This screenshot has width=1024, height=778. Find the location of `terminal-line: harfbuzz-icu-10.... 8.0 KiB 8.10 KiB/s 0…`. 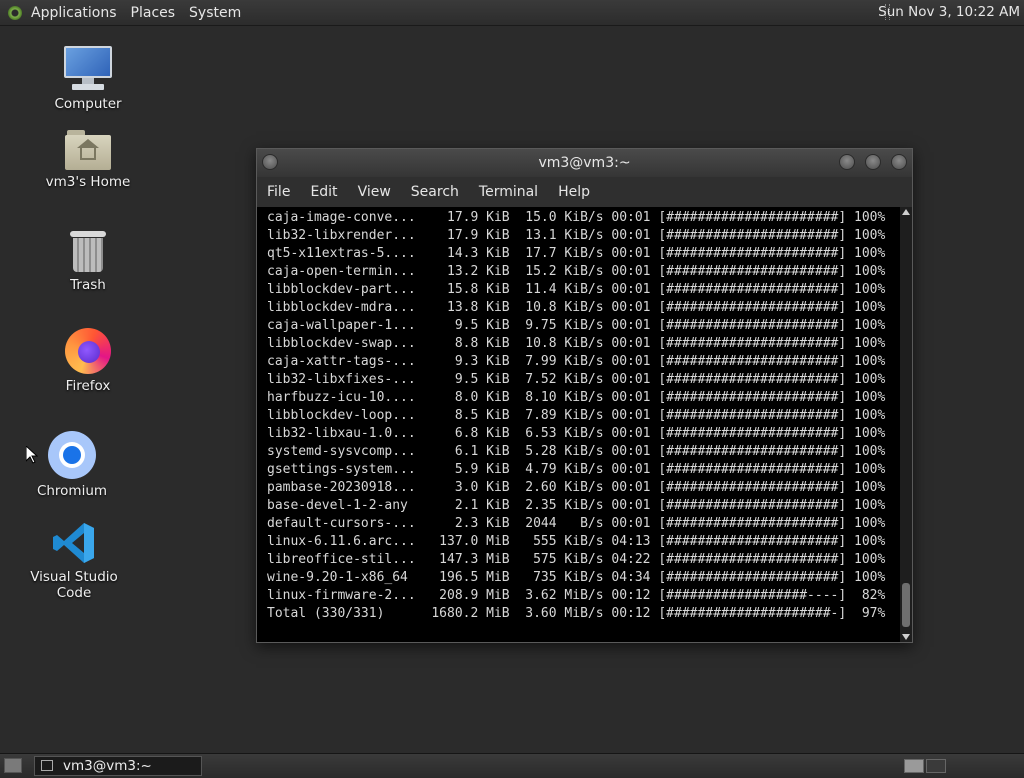

terminal-line: harfbuzz-icu-10.... 8.0 KiB 8.10 KiB/s 0… is located at coordinates (576, 397).